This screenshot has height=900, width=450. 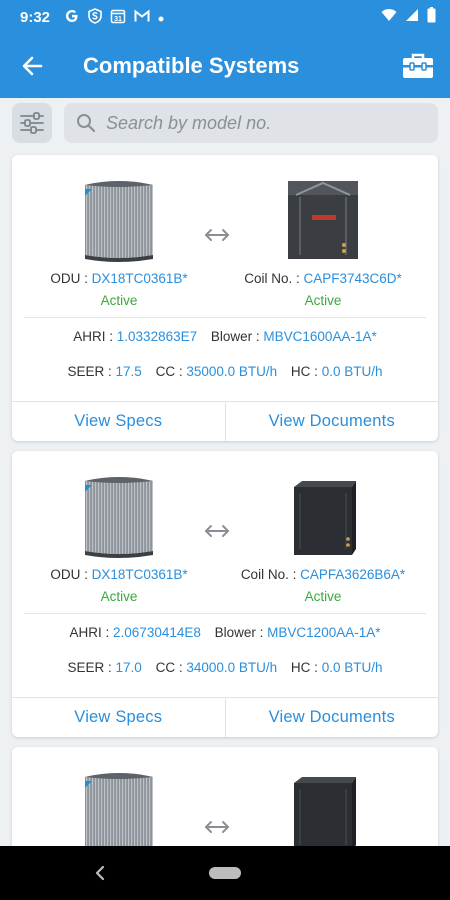 I want to click on filter-button, so click(x=32, y=123).